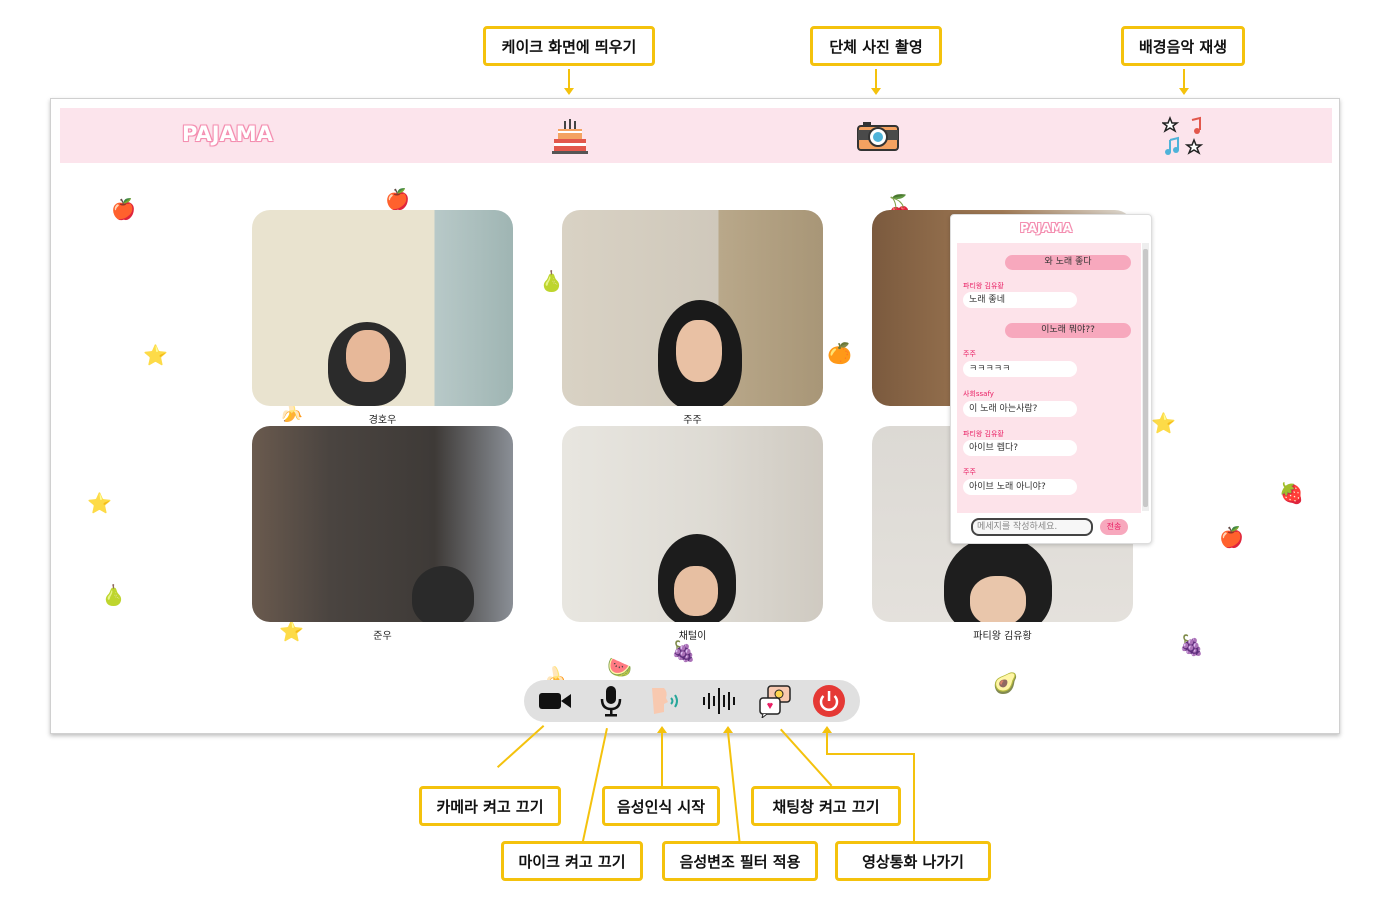  Describe the element at coordinates (914, 797) in the screenshot. I see `leader-leave-vertical` at that location.